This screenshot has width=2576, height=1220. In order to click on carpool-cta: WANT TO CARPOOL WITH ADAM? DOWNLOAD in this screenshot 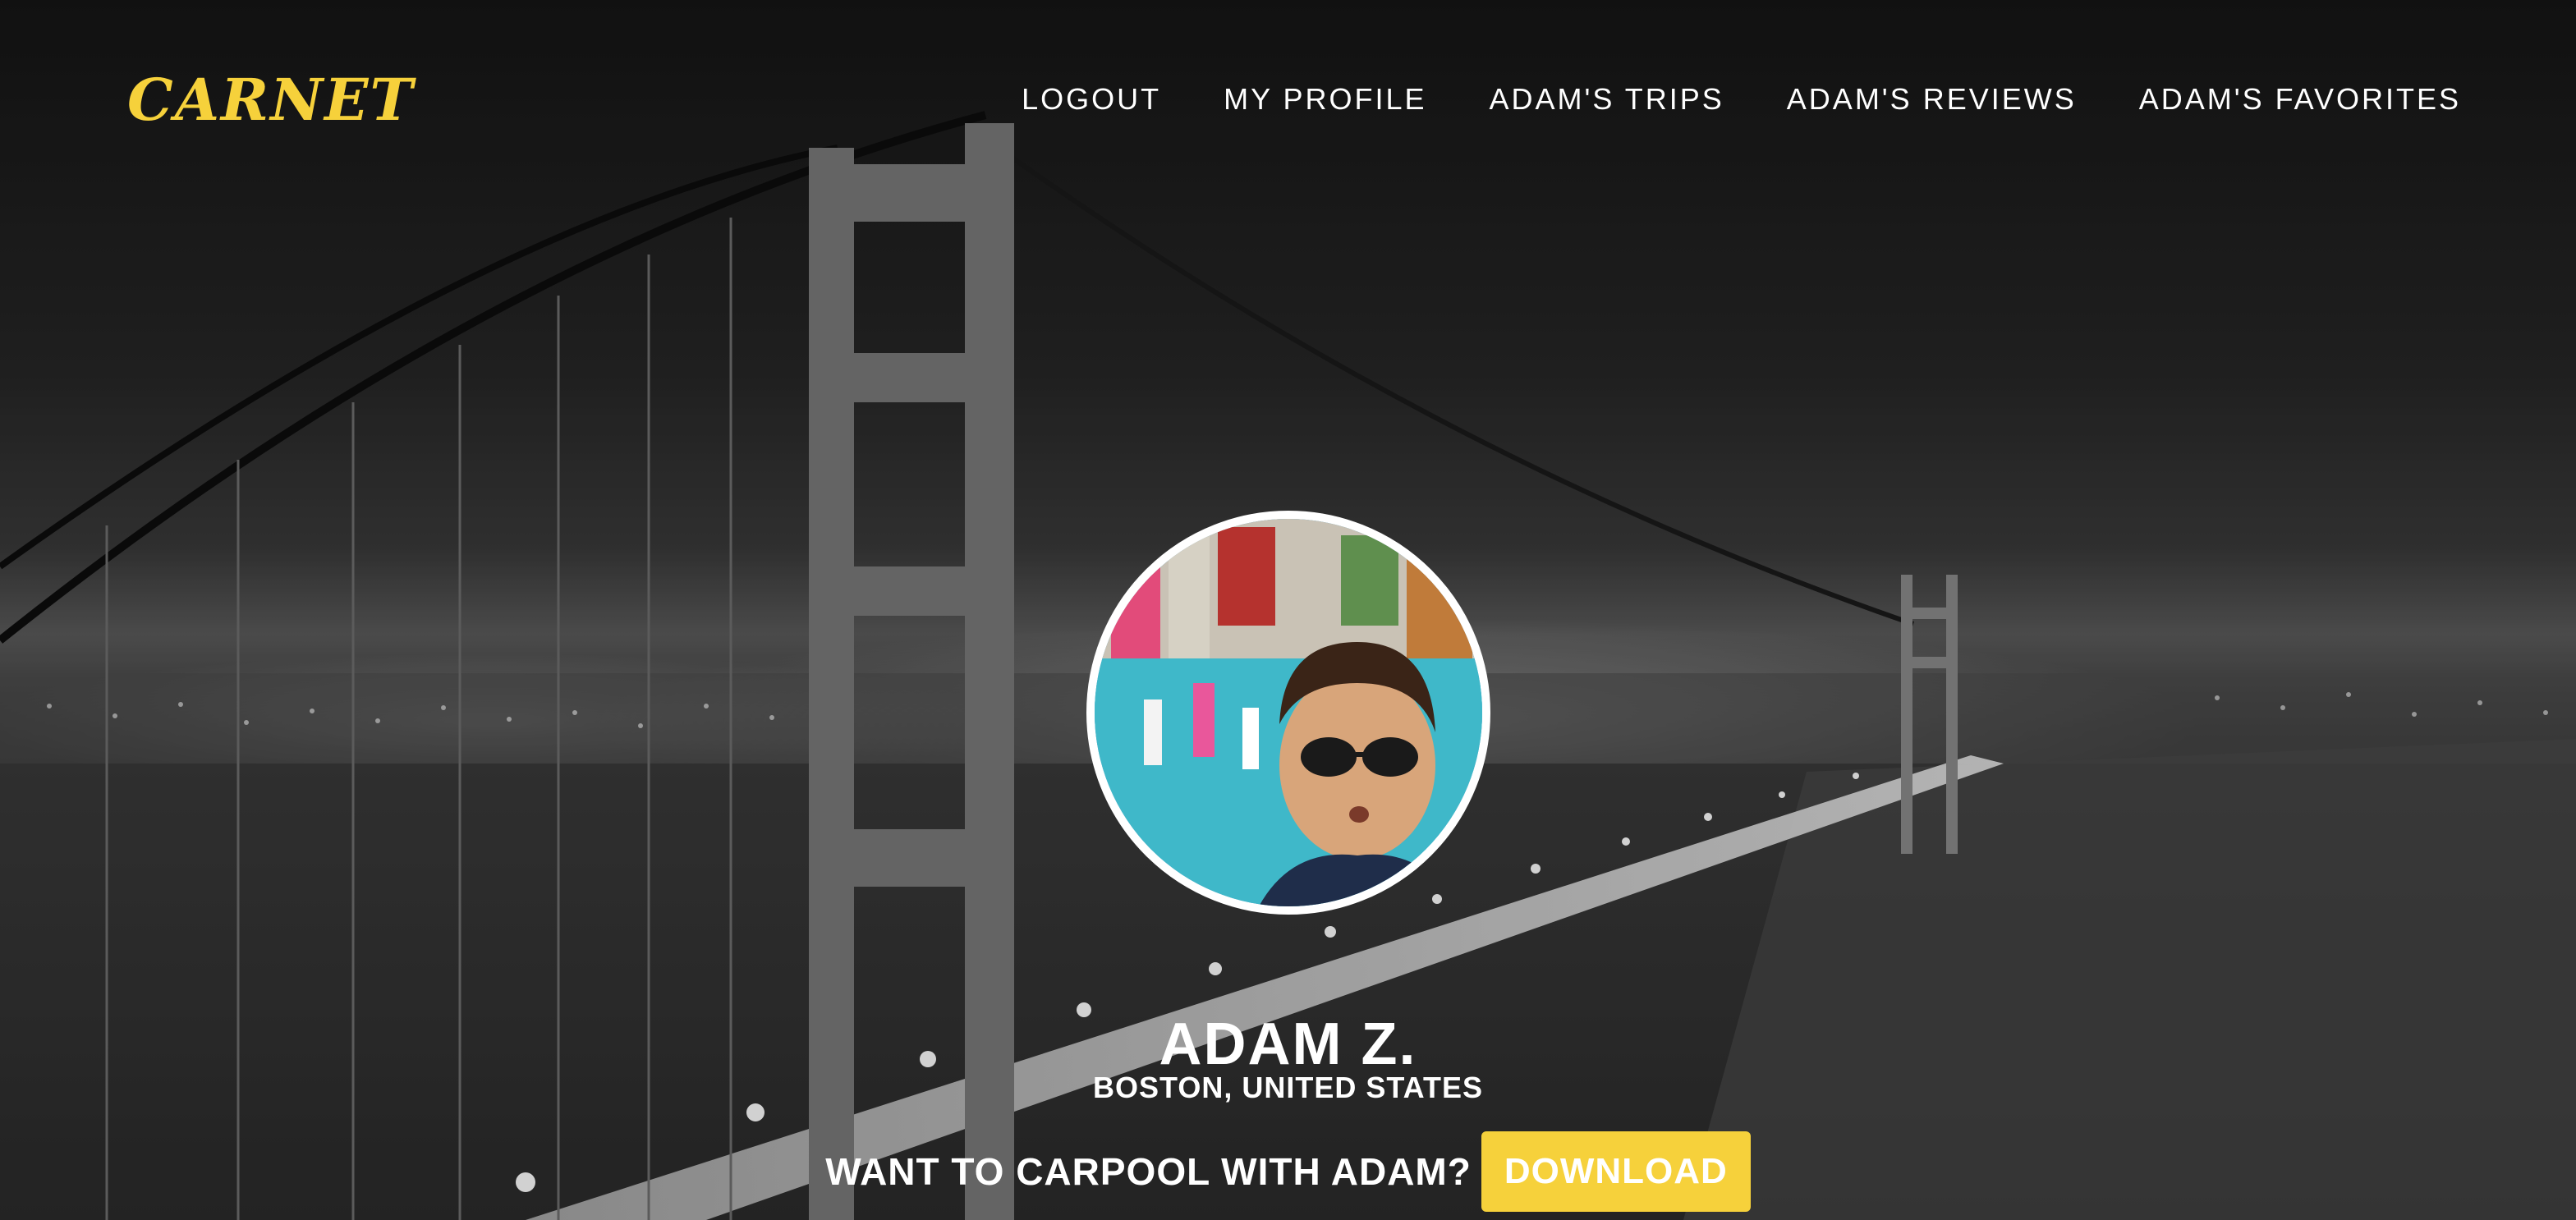, I will do `click(1288, 1171)`.